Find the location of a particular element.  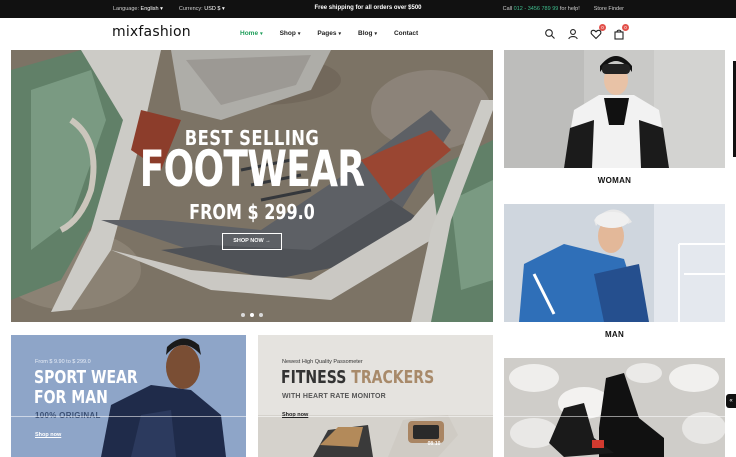

hero-title: FOOTWEAR is located at coordinates (252, 169).